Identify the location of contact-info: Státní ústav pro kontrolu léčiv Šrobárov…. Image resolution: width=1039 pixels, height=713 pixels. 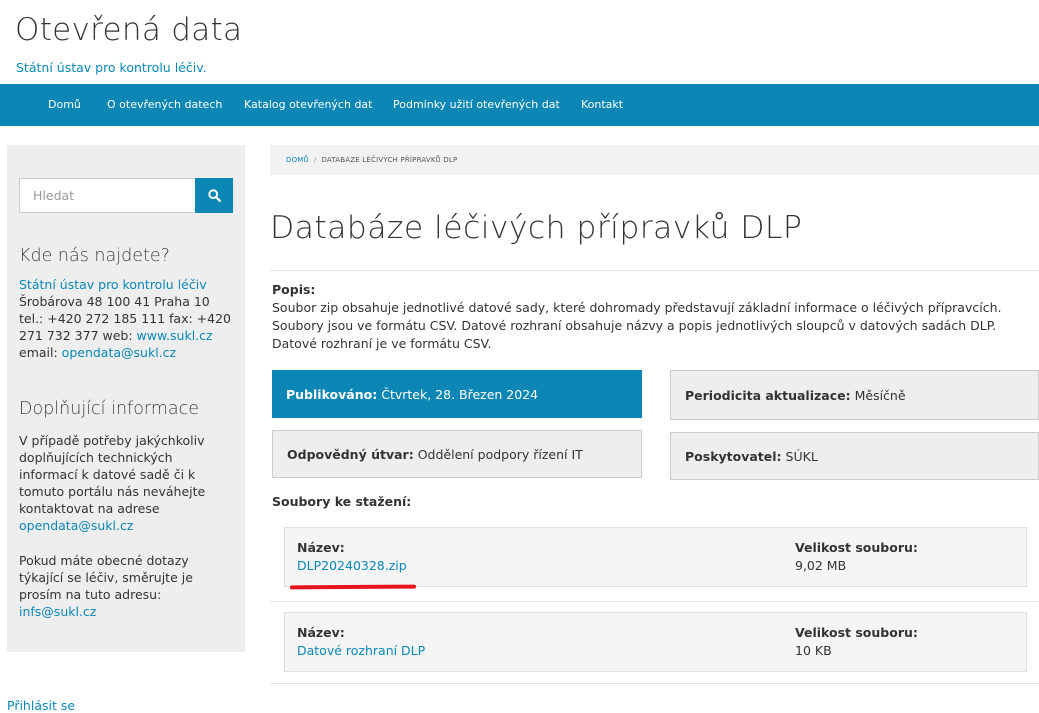
(128, 318).